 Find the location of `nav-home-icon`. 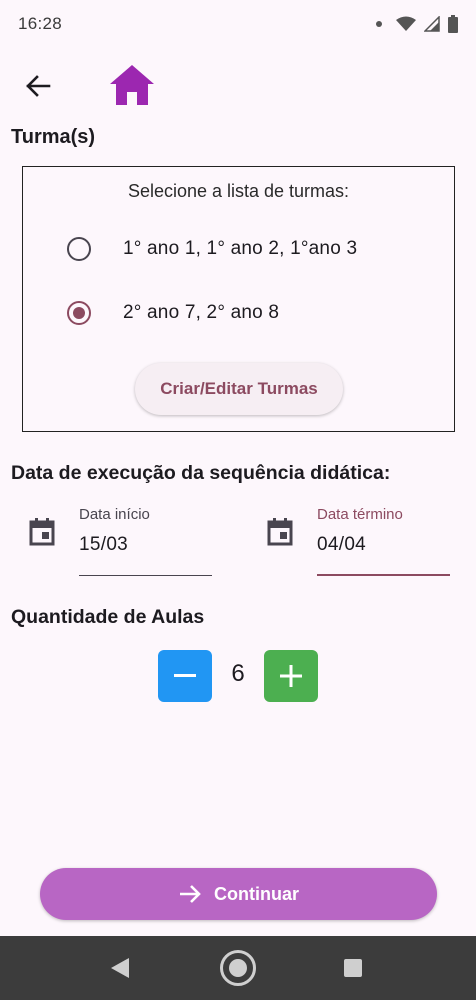

nav-home-icon is located at coordinates (238, 968).